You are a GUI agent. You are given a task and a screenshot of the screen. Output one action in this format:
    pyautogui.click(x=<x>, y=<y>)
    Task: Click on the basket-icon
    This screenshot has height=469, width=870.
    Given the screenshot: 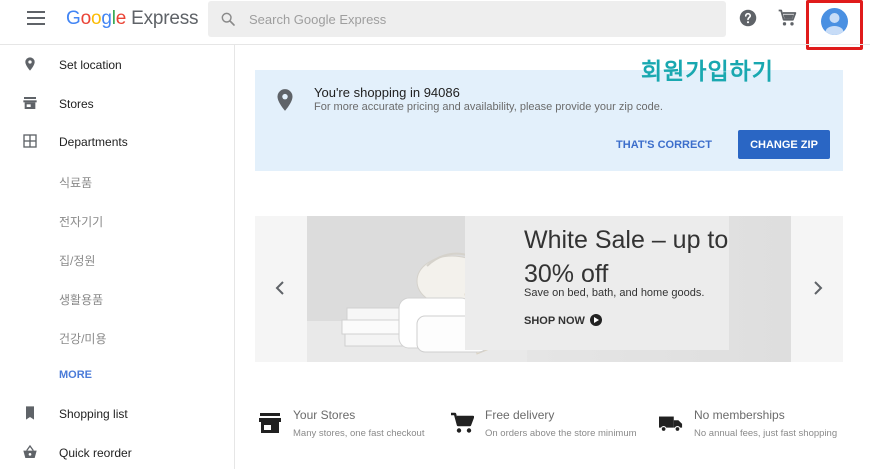 What is the action you would take?
    pyautogui.click(x=30, y=451)
    